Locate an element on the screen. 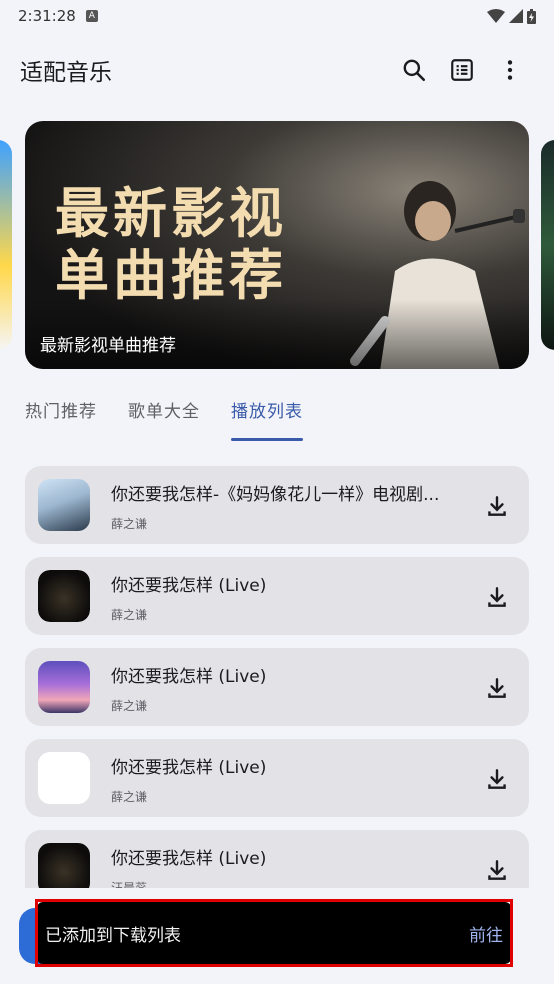  app-actions is located at coordinates (462, 70).